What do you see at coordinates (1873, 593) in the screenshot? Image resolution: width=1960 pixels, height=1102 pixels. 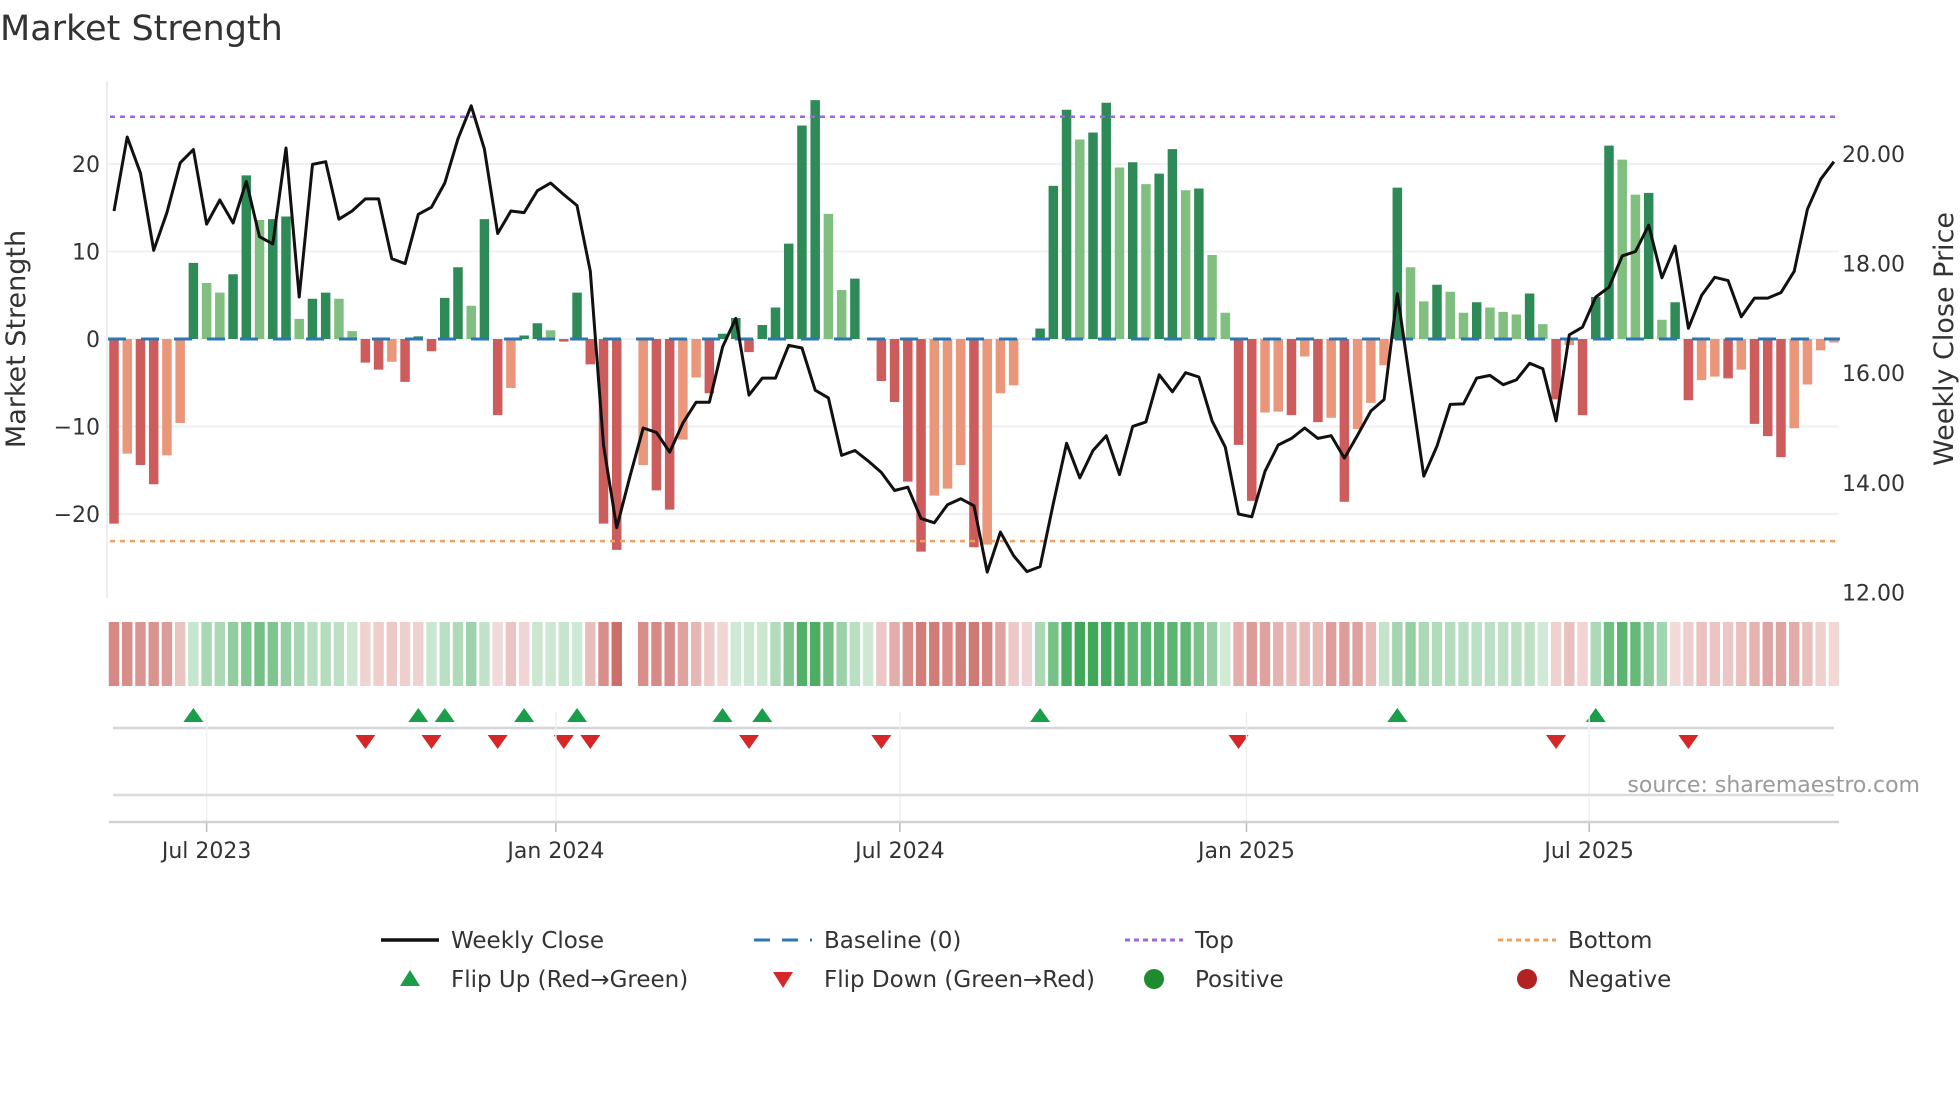 I see `right-tick-label: 12.00` at bounding box center [1873, 593].